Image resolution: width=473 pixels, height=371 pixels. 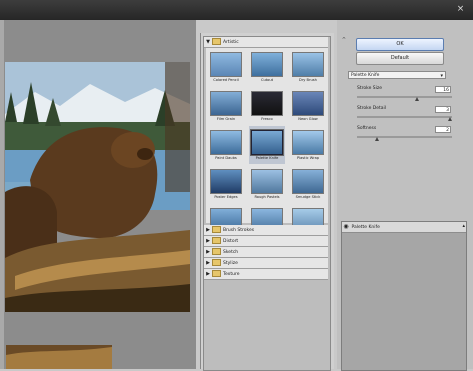 I want to click on triangle-down-icon: ▼, so click(x=208, y=42).